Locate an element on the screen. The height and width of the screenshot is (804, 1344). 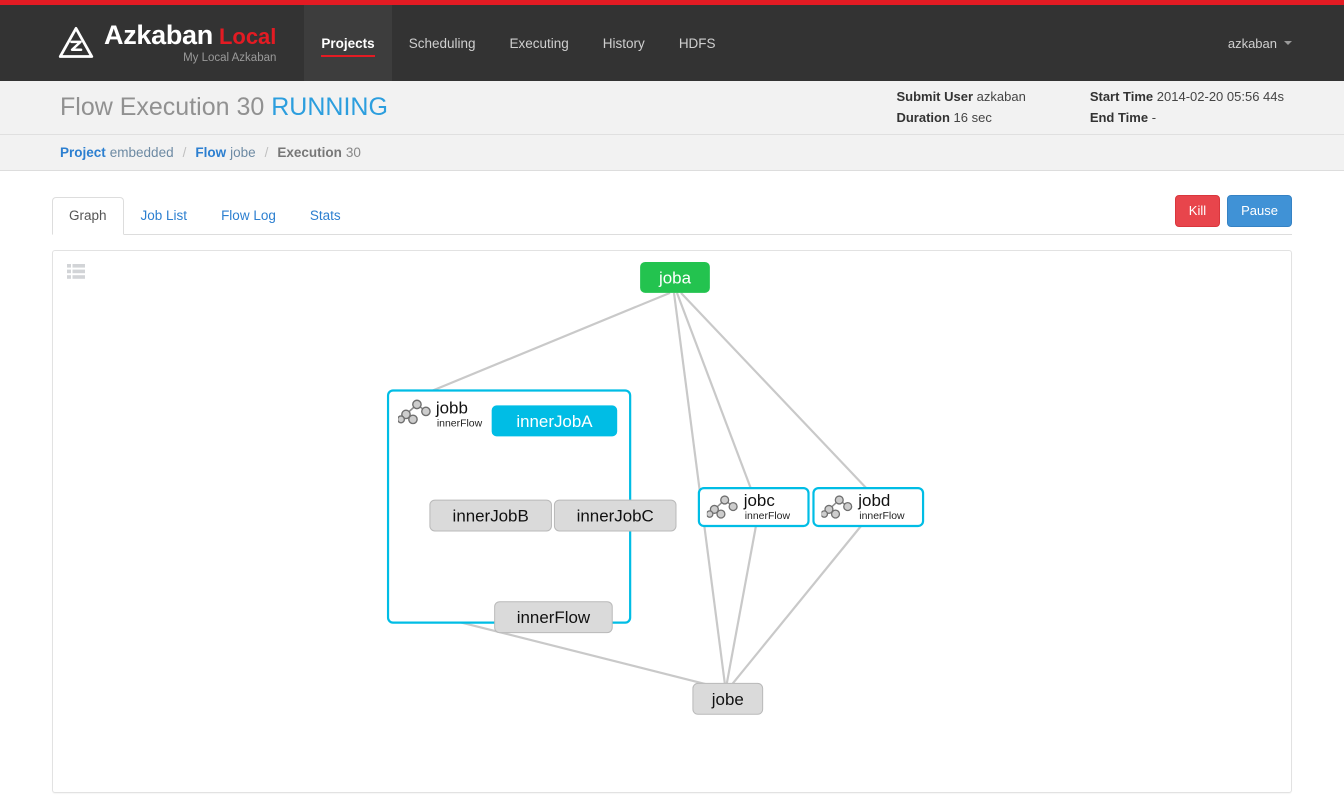
node-label: innerJobA is located at coordinates (554, 421).